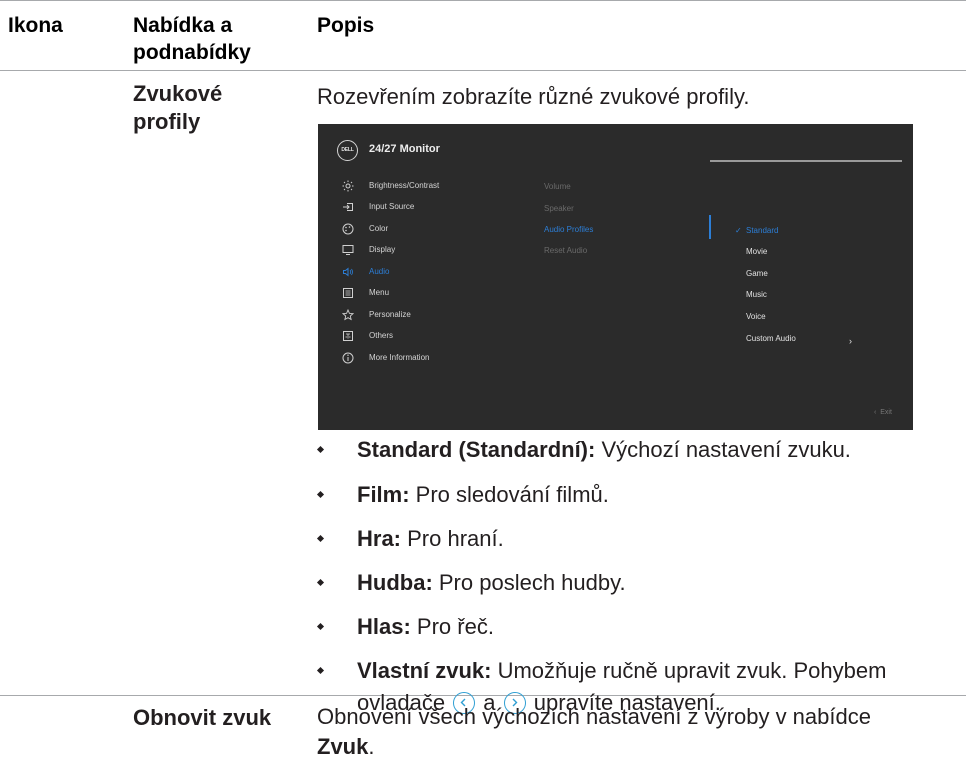  What do you see at coordinates (418, 251) in the screenshot?
I see `osd-menu-item-display: Display` at bounding box center [418, 251].